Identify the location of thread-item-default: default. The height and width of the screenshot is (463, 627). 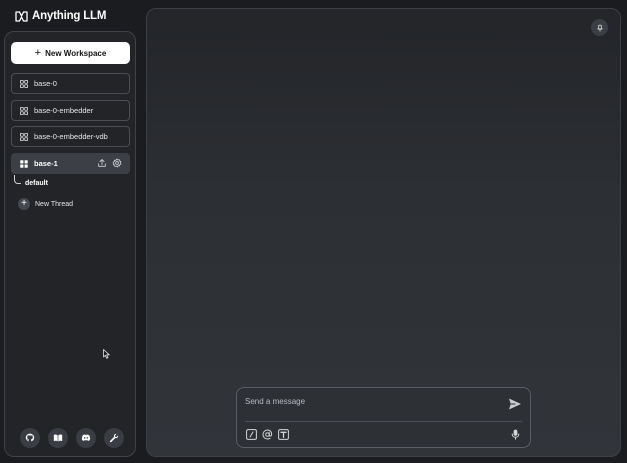
(36, 183).